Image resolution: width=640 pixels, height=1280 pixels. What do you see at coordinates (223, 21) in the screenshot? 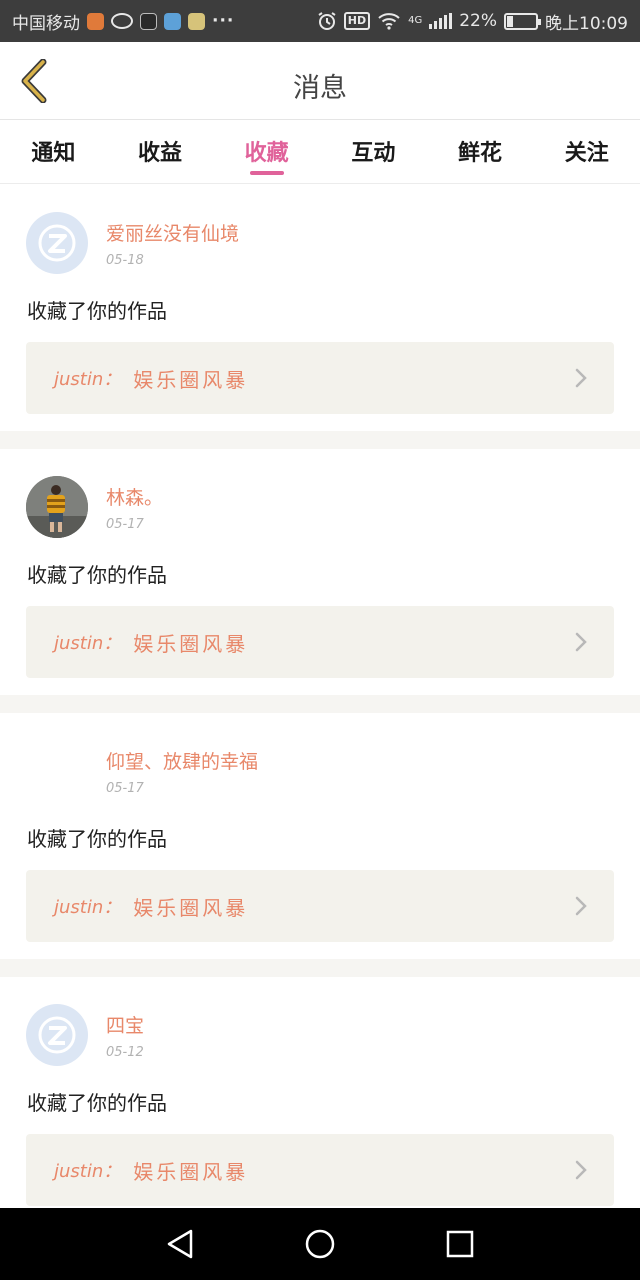
I see `more-notifications-icon: ···` at bounding box center [223, 21].